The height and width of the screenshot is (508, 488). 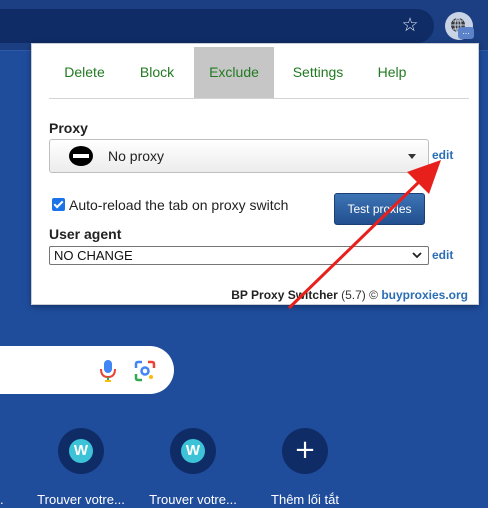 I want to click on proxy-dropdown-value: No proxy, so click(x=136, y=156).